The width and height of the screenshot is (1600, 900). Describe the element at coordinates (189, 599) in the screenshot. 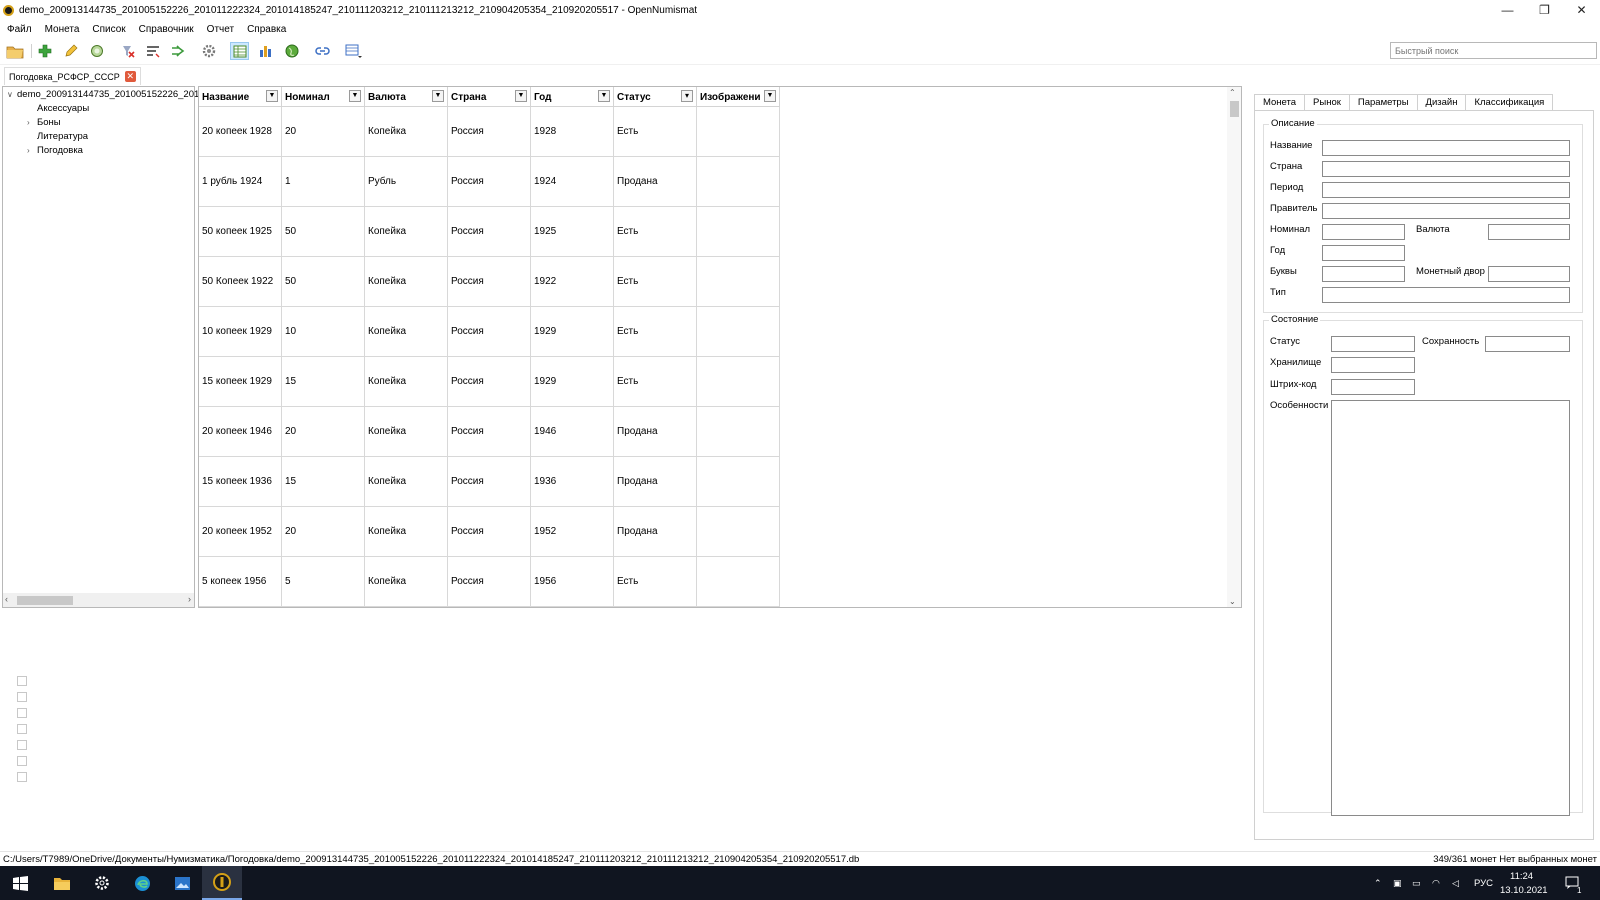

I see `scroll-right-icon: ›` at that location.